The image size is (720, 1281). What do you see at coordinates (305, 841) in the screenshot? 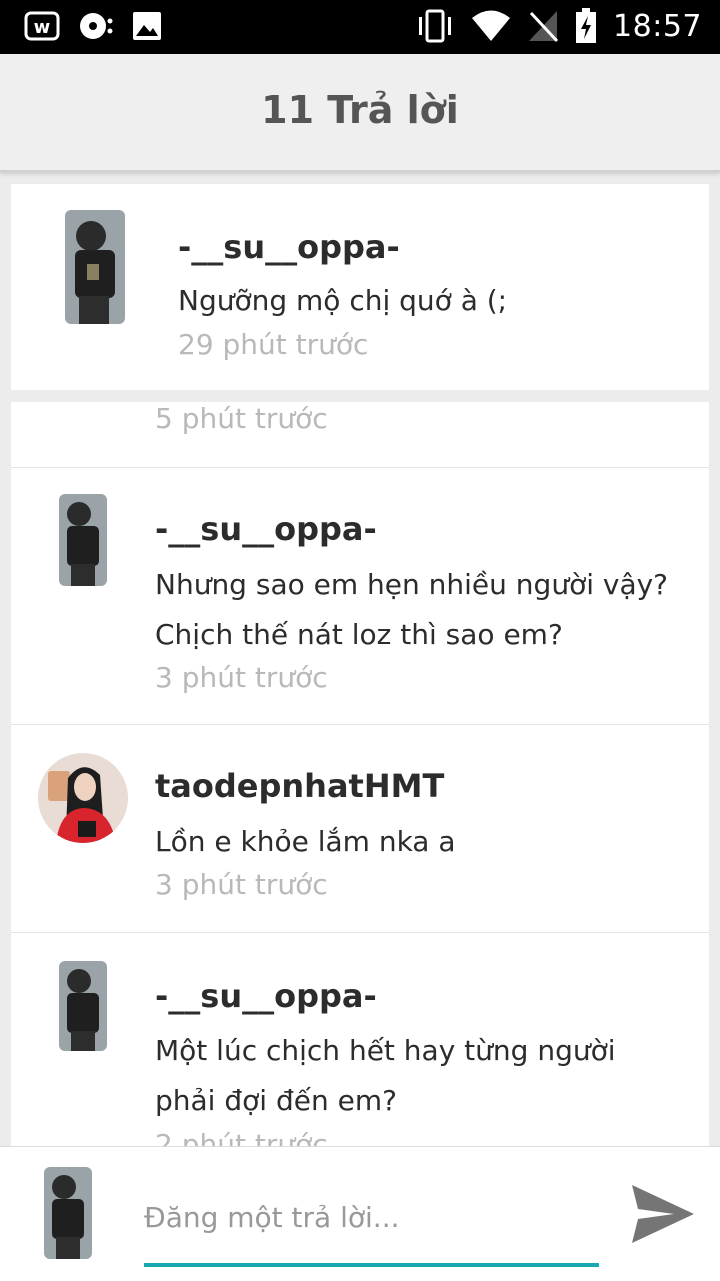
I see `reply-text-line: Lồn e khỏe lắm nka a` at bounding box center [305, 841].